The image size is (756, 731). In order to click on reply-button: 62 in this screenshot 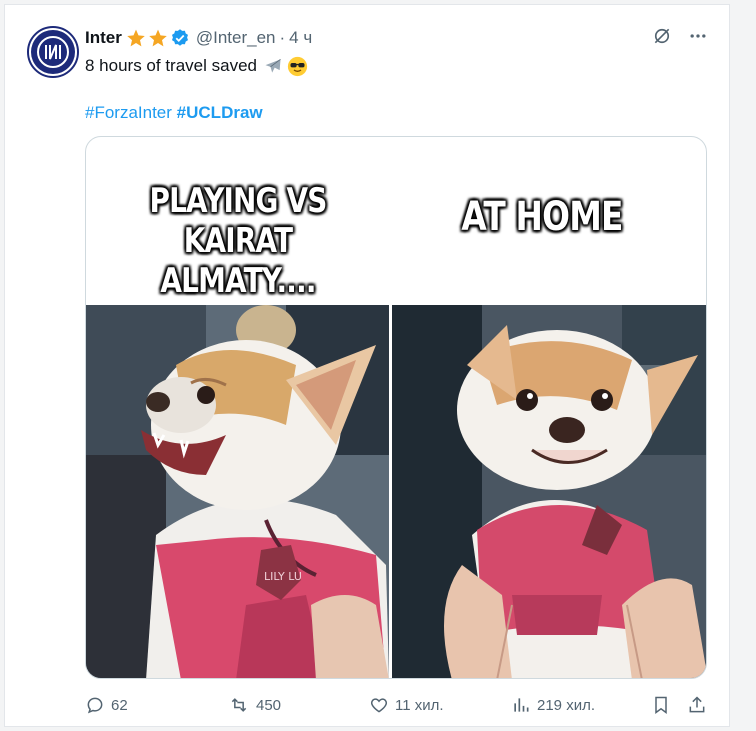, I will do `click(106, 705)`.